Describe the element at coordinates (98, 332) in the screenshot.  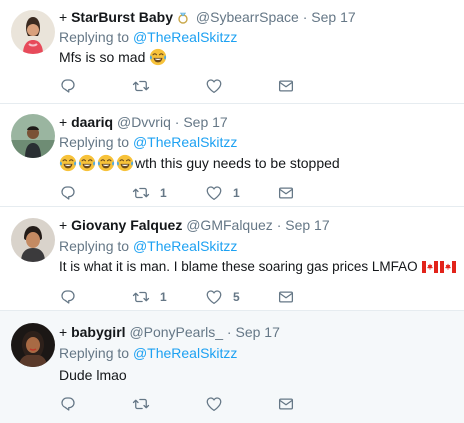
I see `display-name: babygirl` at that location.